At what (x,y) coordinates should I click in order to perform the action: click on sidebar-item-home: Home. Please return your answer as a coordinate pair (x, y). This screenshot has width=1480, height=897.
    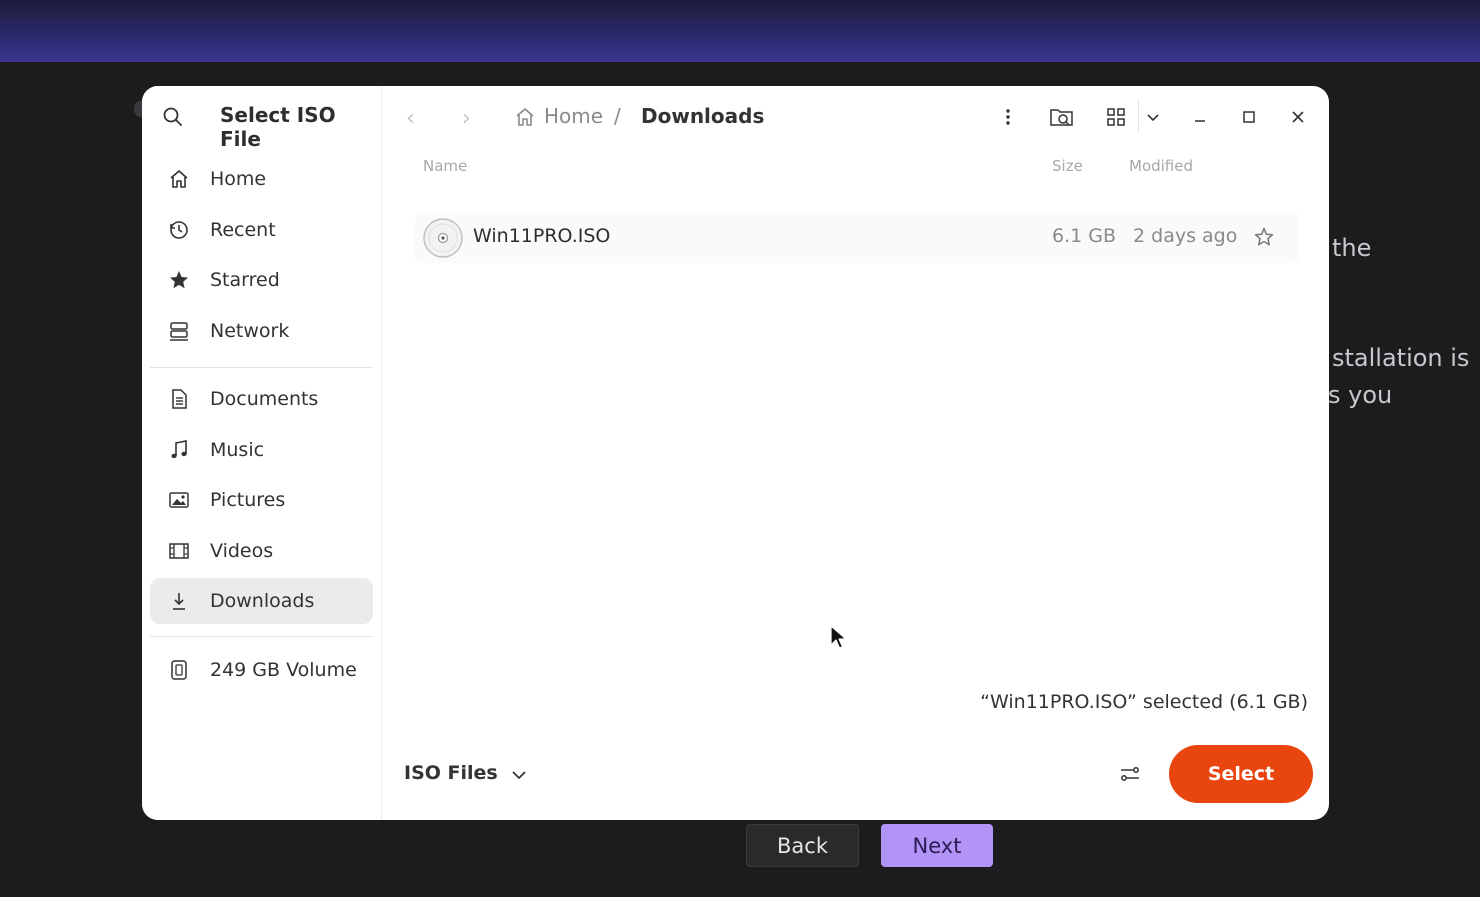
    Looking at the image, I should click on (261, 179).